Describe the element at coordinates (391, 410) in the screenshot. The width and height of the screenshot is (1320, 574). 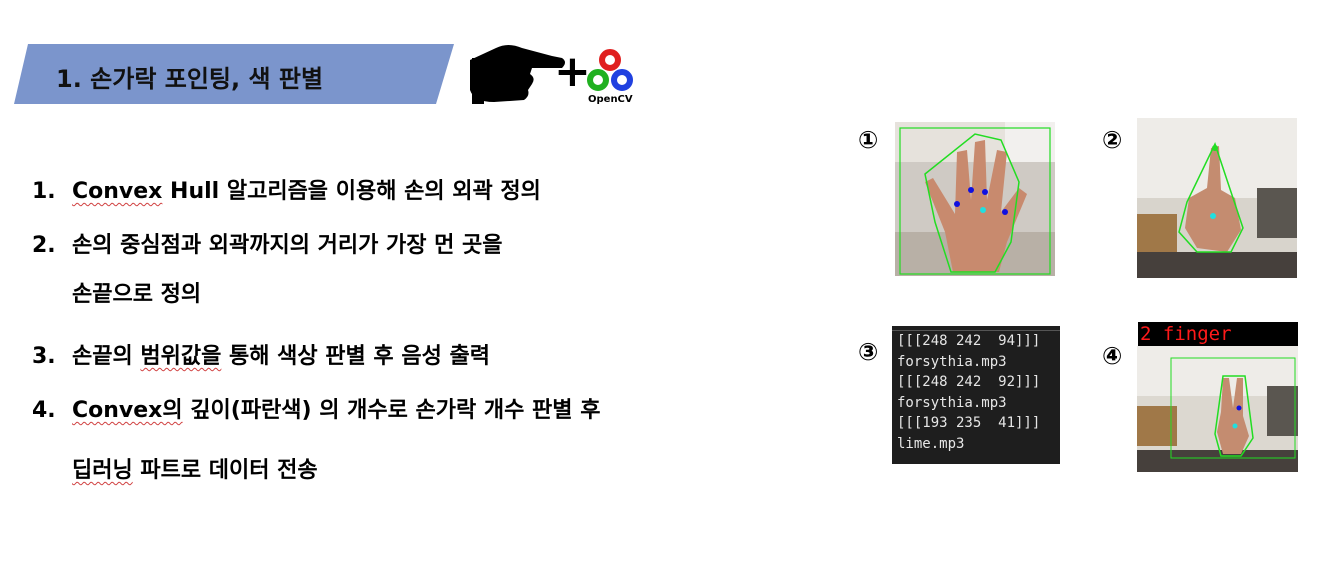
I see `step-text: 깊이(파란색) 의 개수로 손가락 개수 판별 후` at that location.